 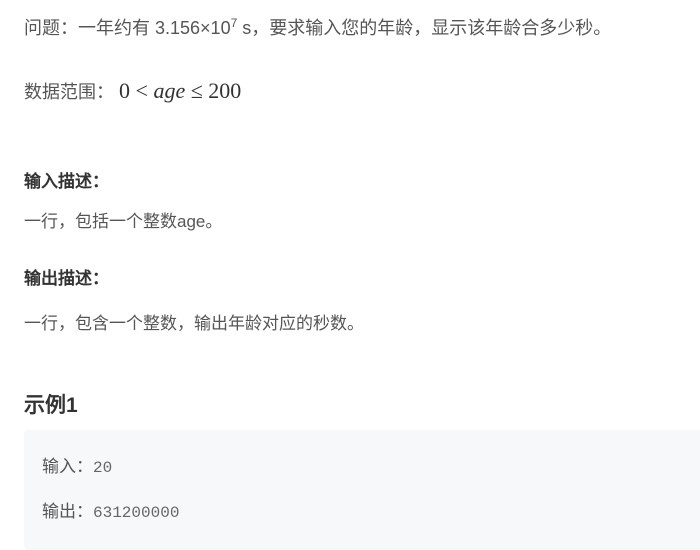 I want to click on problem-statement: 问题：一年约有 3.156×107 s，要求输入您的年龄，显示该年龄合多少秒。, so click(x=317, y=27).